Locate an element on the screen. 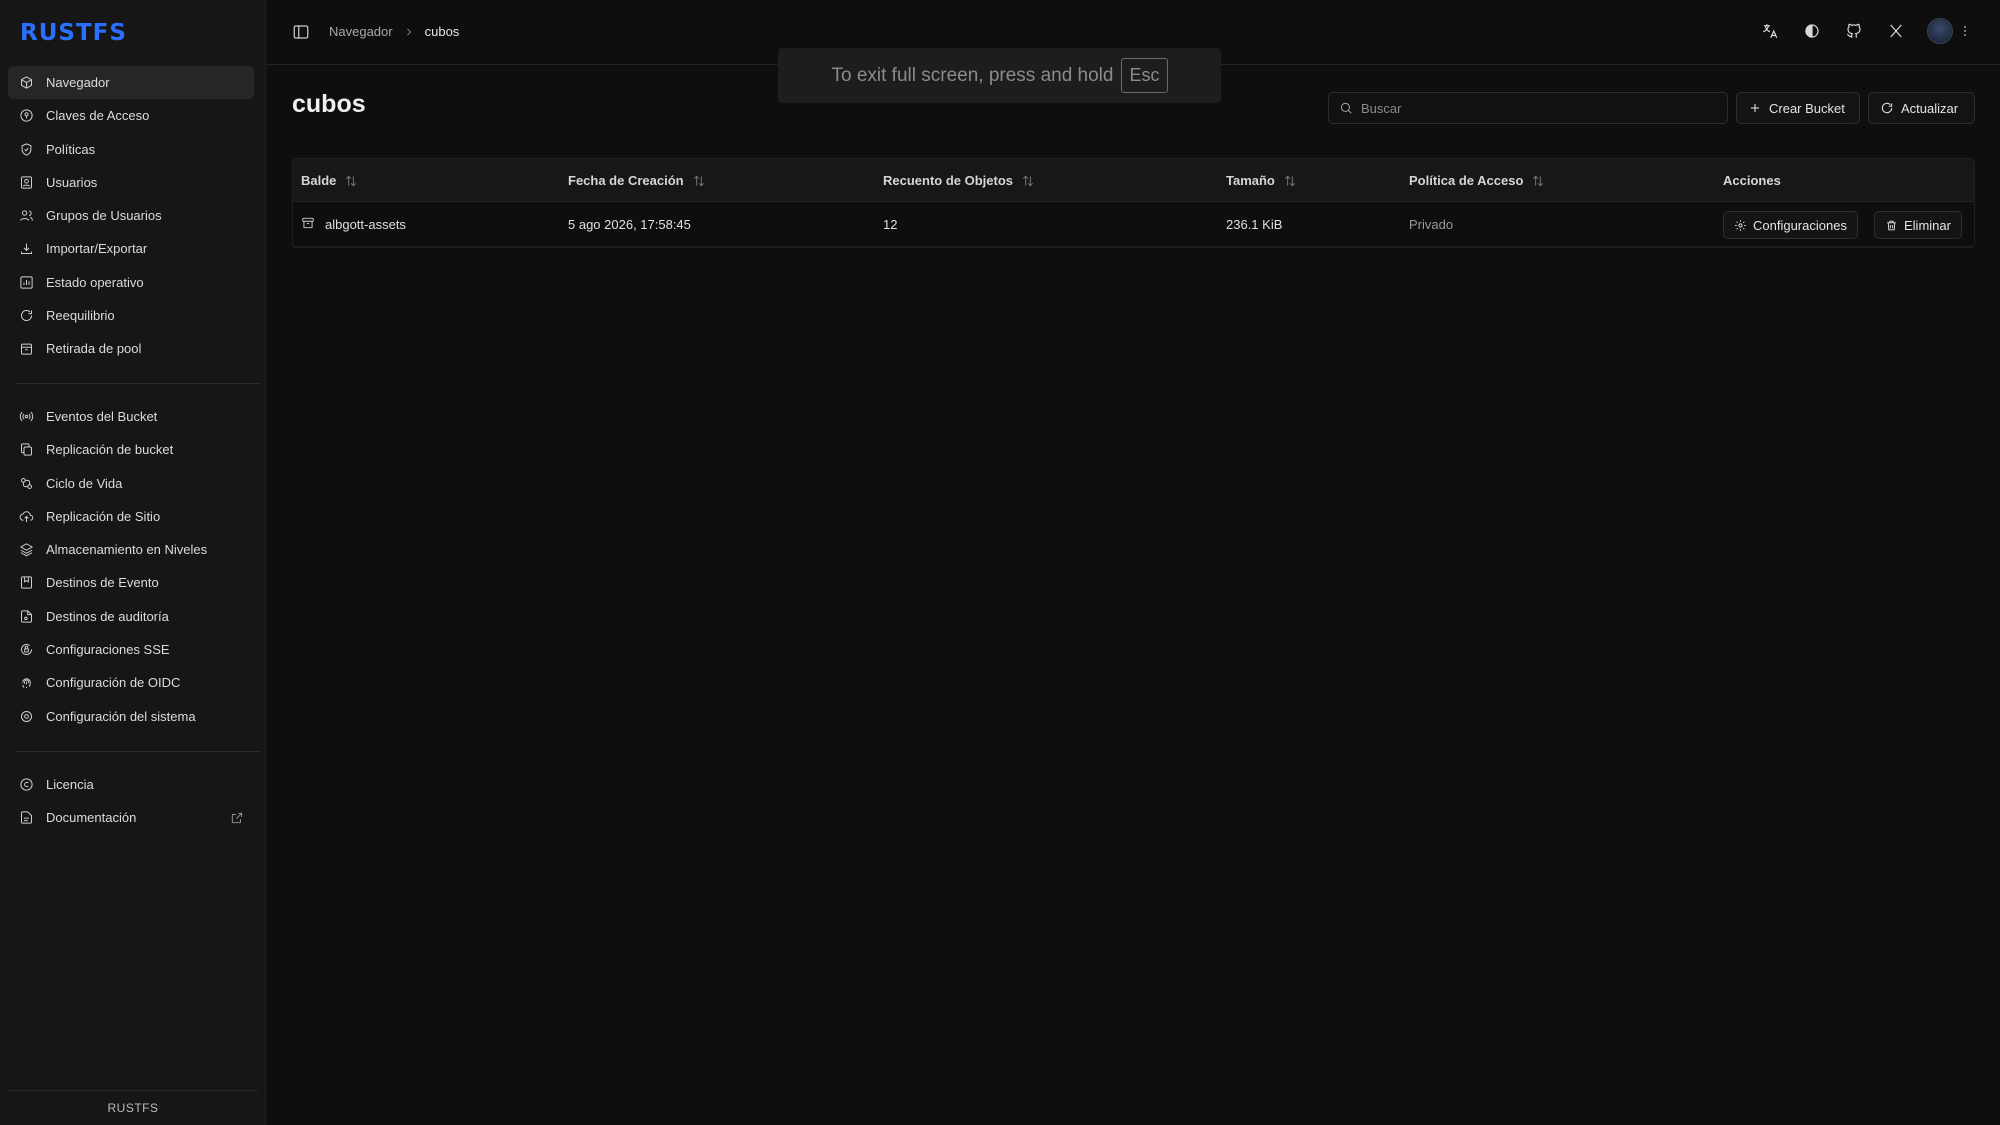 The height and width of the screenshot is (1125, 2000). sidebar-item-estado-operativo: Estado operativo is located at coordinates (131, 282).